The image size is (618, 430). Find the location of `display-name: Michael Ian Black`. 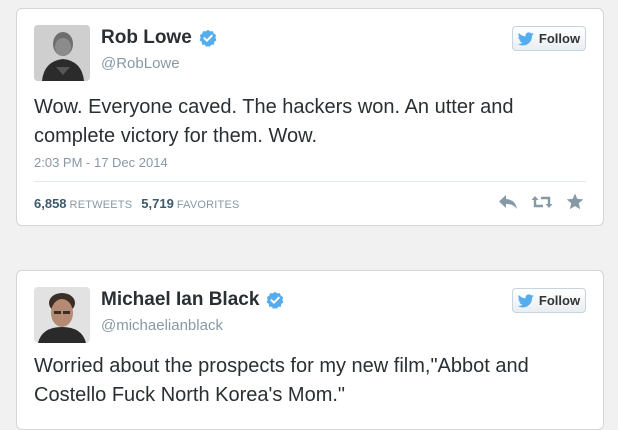

display-name: Michael Ian Black is located at coordinates (180, 300).